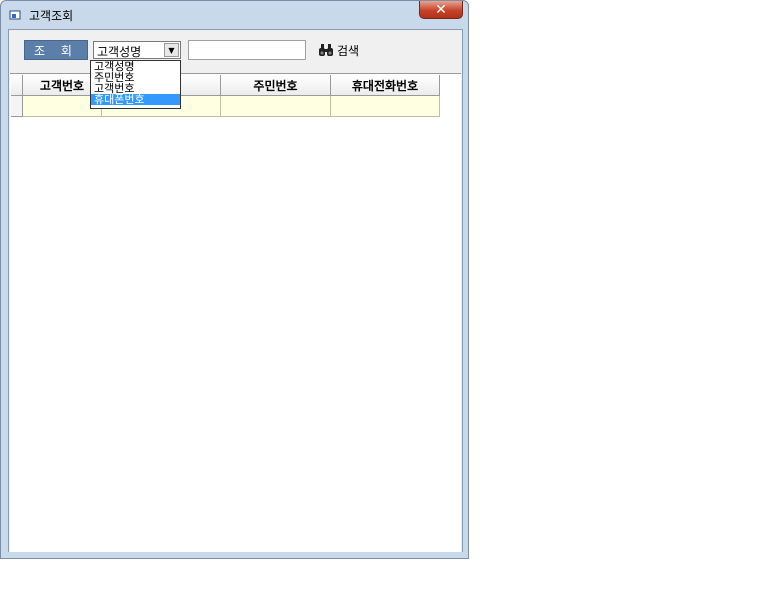 The height and width of the screenshot is (614, 768). I want to click on row-selector, so click(17, 106).